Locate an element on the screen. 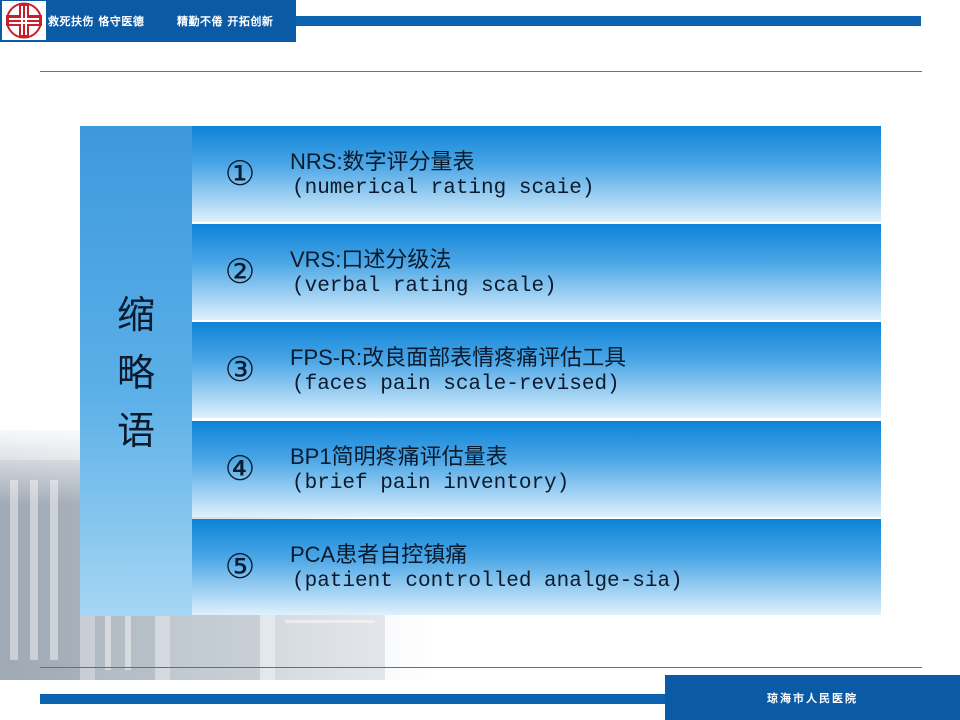 Image resolution: width=960 pixels, height=720 pixels. item-number: ② is located at coordinates (240, 272).